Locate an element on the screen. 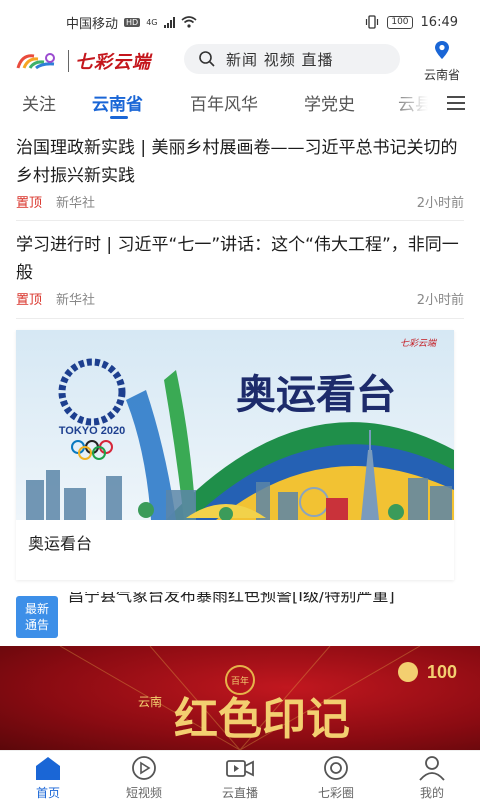 Image resolution: width=480 pixels, height=800 pixels. notice-badge-line2: 通告 is located at coordinates (36, 625).